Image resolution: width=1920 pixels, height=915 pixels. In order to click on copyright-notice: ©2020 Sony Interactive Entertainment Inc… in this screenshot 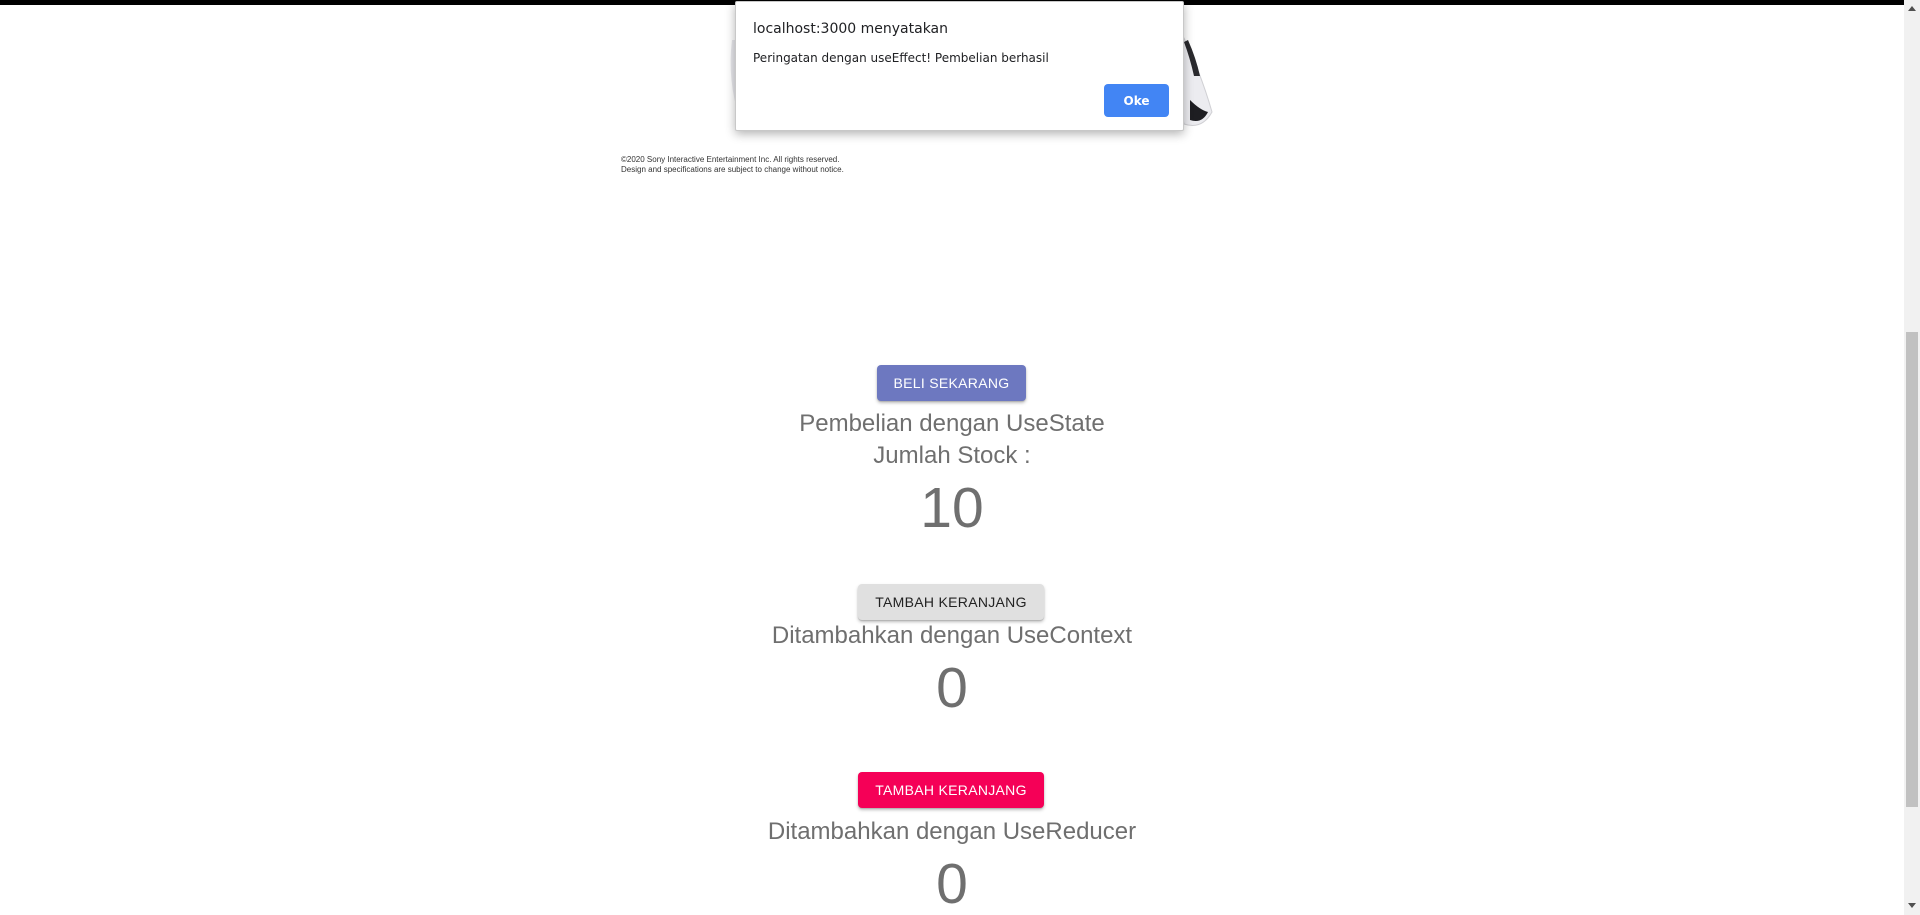, I will do `click(732, 165)`.